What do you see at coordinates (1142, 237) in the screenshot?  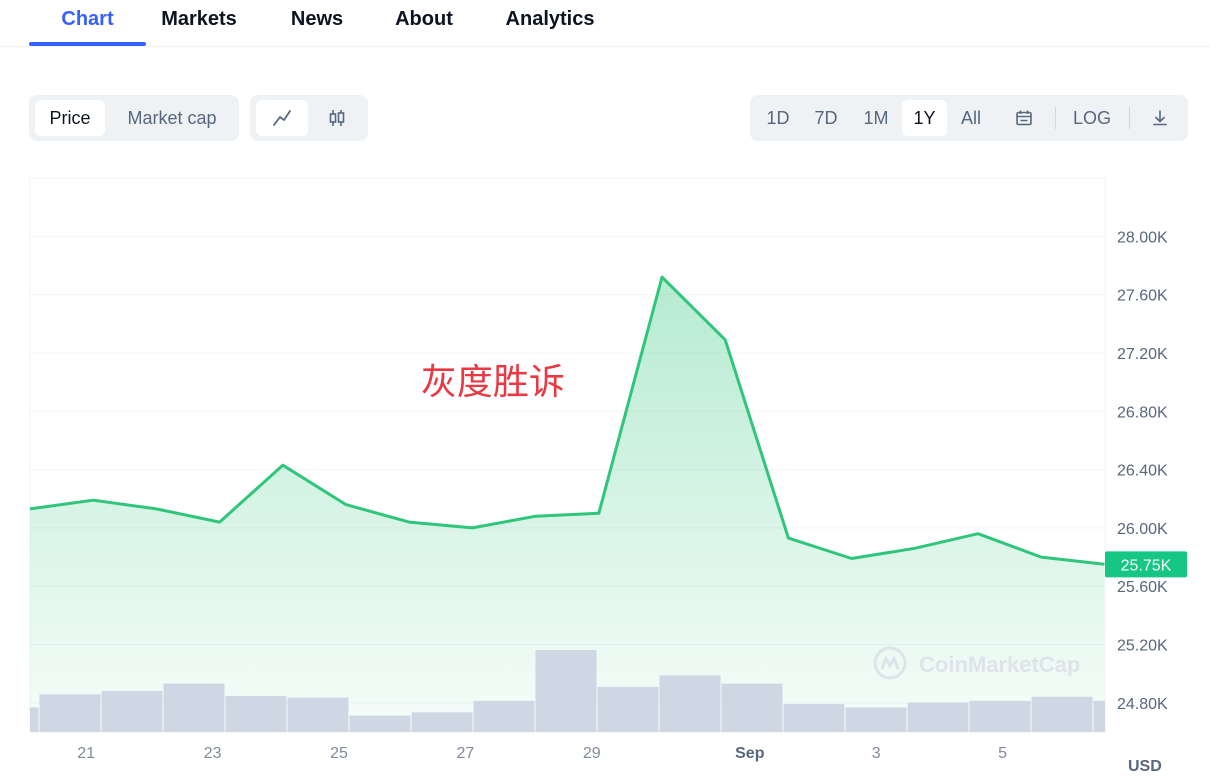 I see `y-tick-label: 28.00K` at bounding box center [1142, 237].